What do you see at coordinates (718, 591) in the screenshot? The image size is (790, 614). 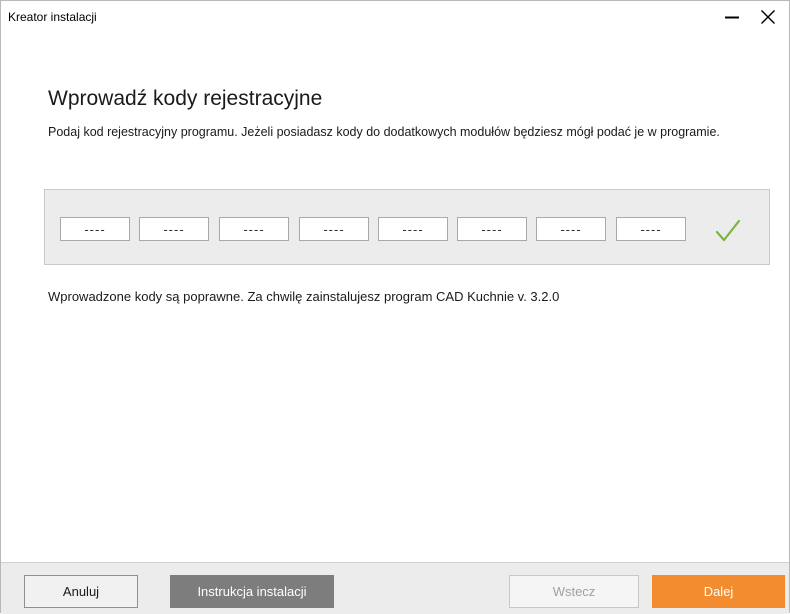 I see `next-button: Dalej` at bounding box center [718, 591].